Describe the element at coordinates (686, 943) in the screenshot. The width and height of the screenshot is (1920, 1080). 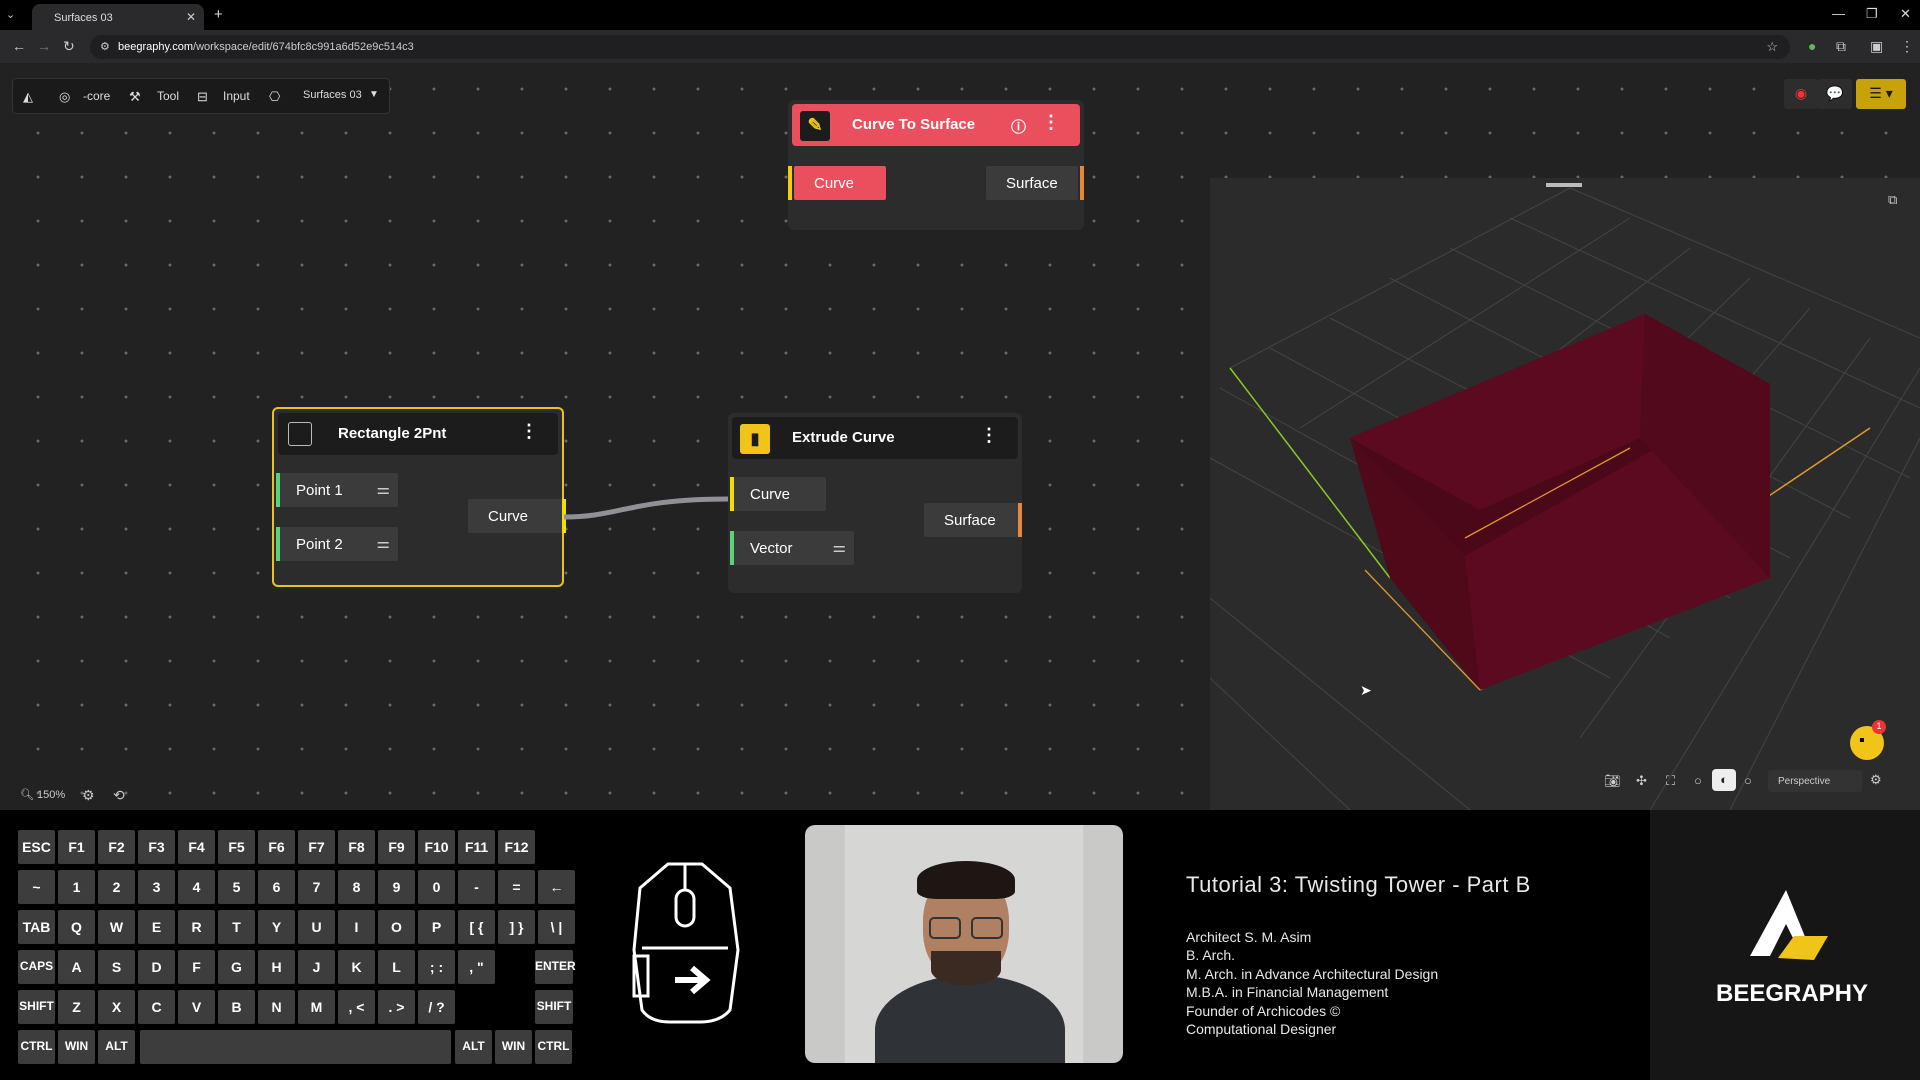
I see `mouse-graphic` at that location.